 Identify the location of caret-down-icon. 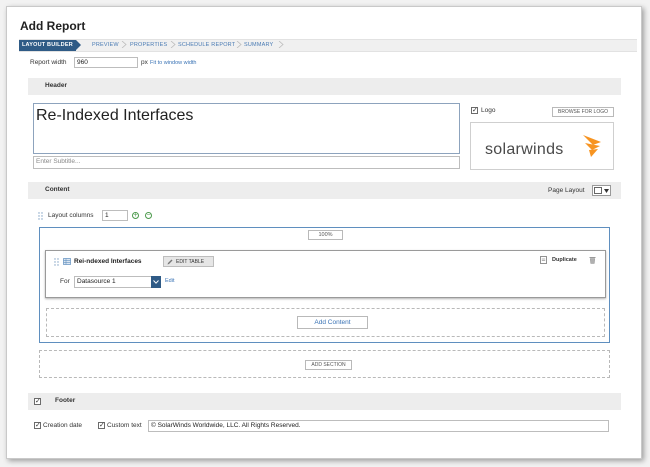
(606, 191).